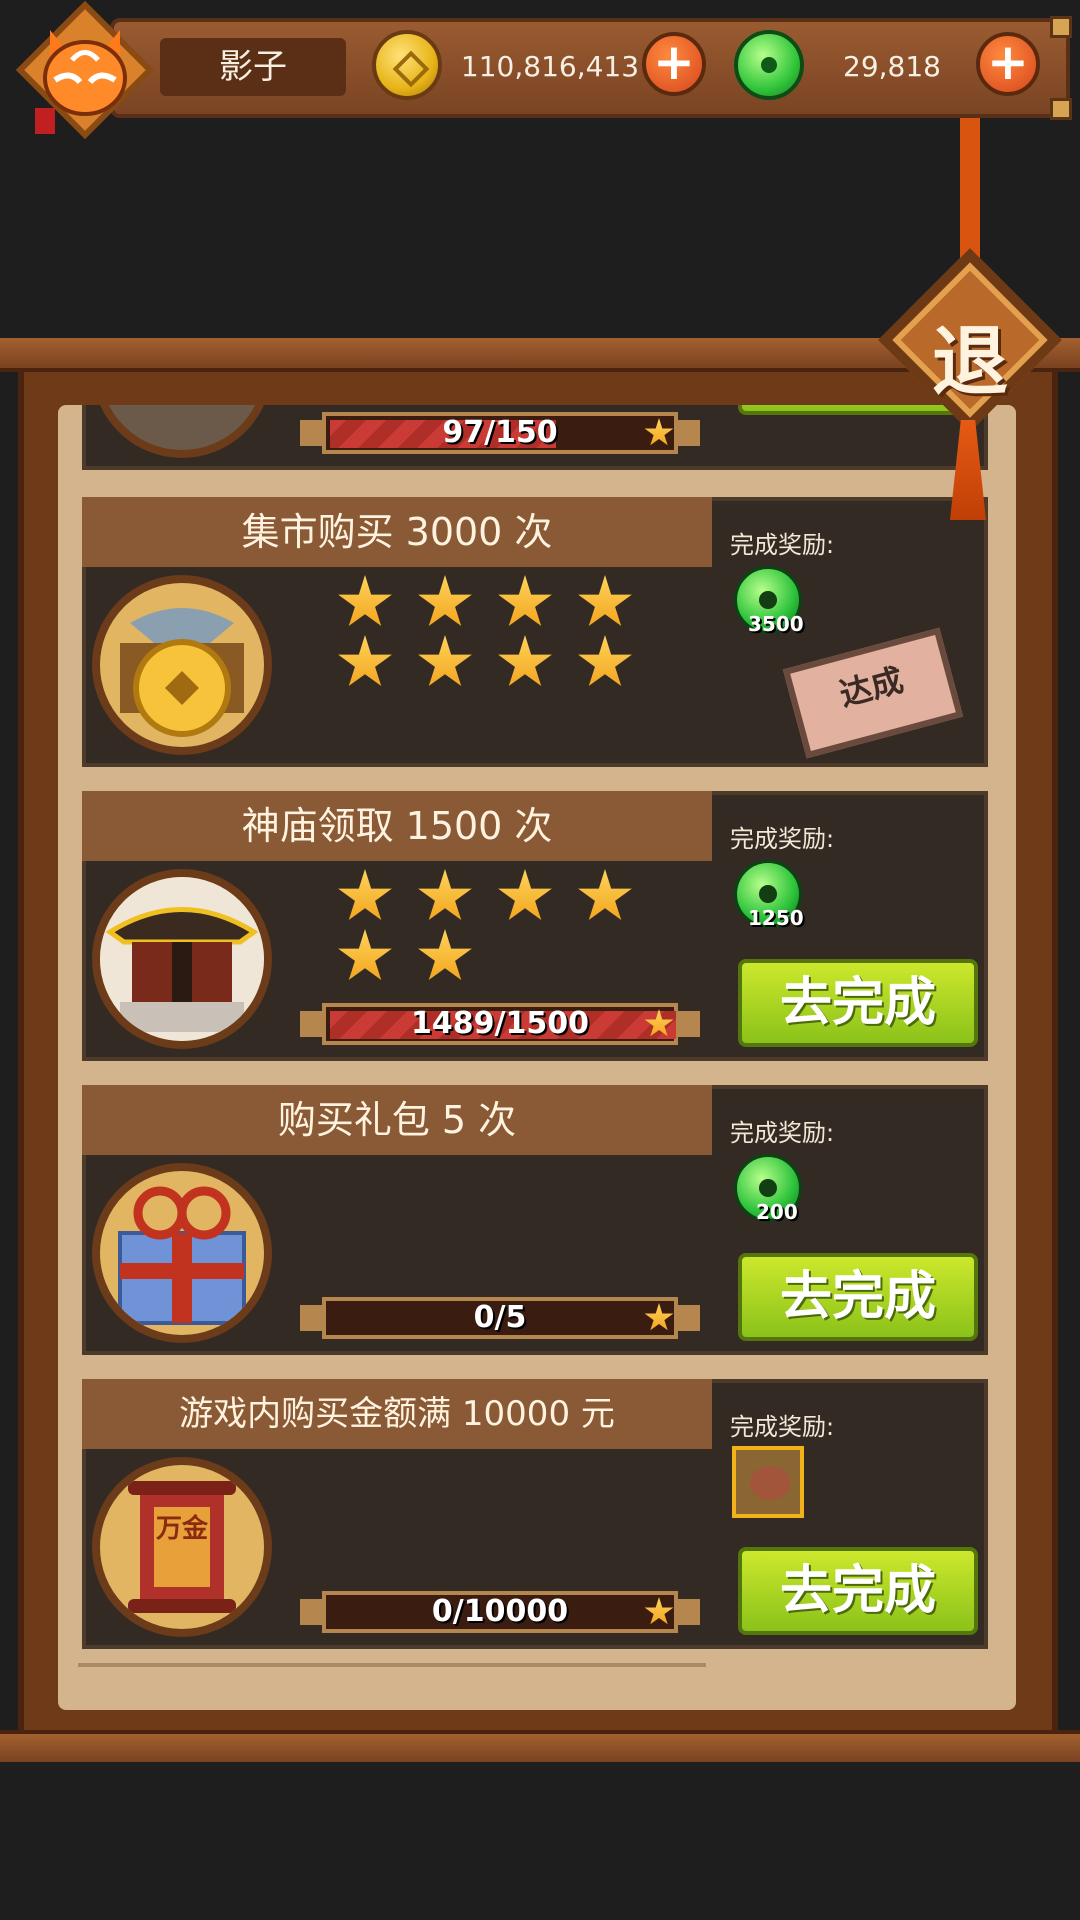  What do you see at coordinates (1008, 64) in the screenshot?
I see `add-jade-button: +` at bounding box center [1008, 64].